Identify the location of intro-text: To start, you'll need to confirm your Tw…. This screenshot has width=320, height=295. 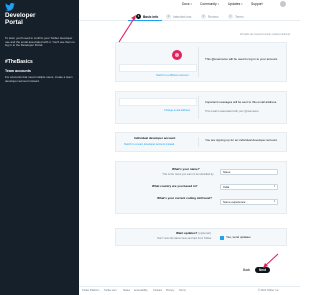
(40, 42).